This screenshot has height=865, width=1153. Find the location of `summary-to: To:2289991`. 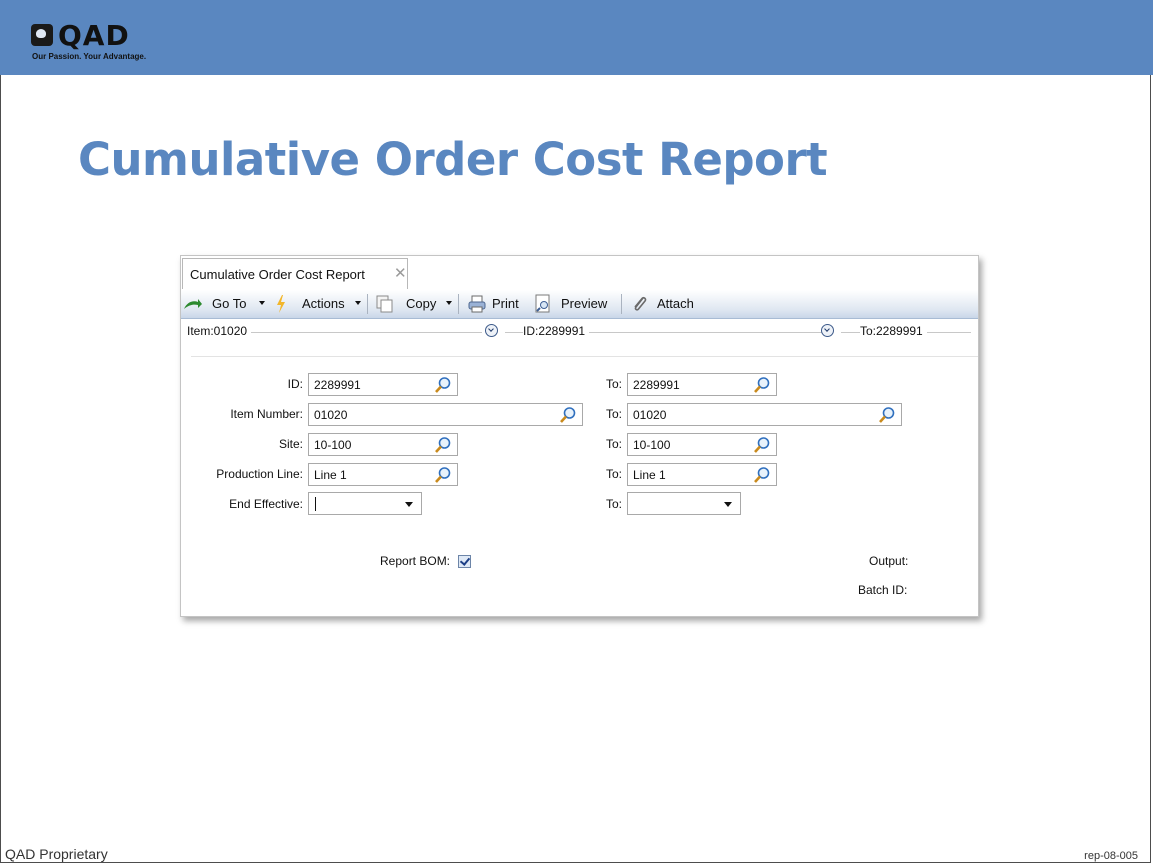

summary-to: To:2289991 is located at coordinates (893, 331).